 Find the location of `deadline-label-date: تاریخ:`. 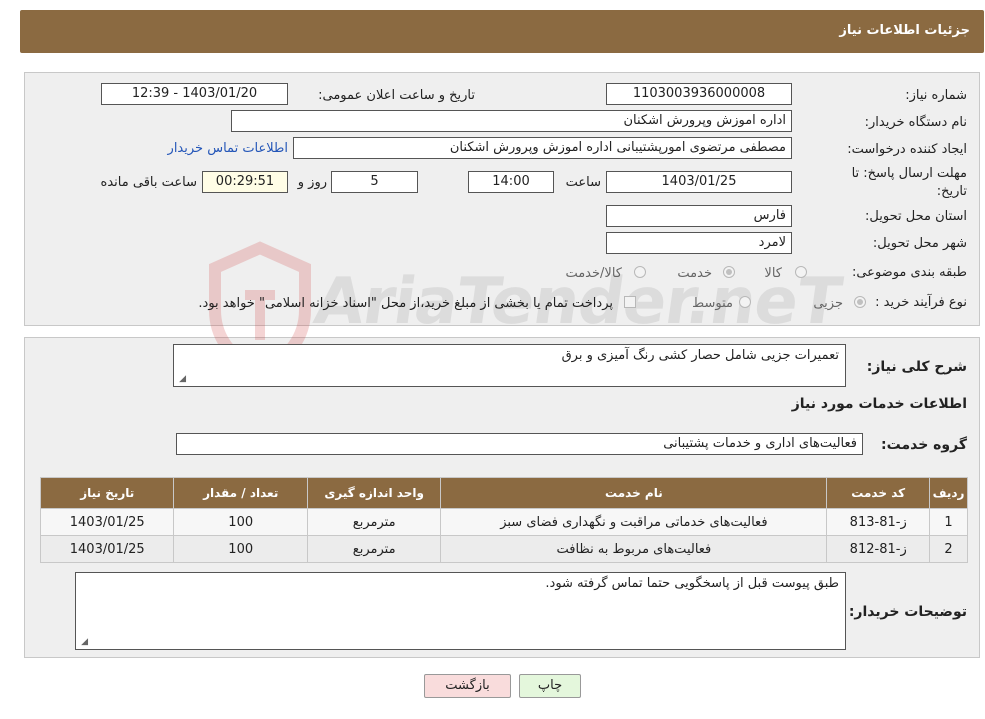

deadline-label-date: تاریخ: is located at coordinates (951, 191).